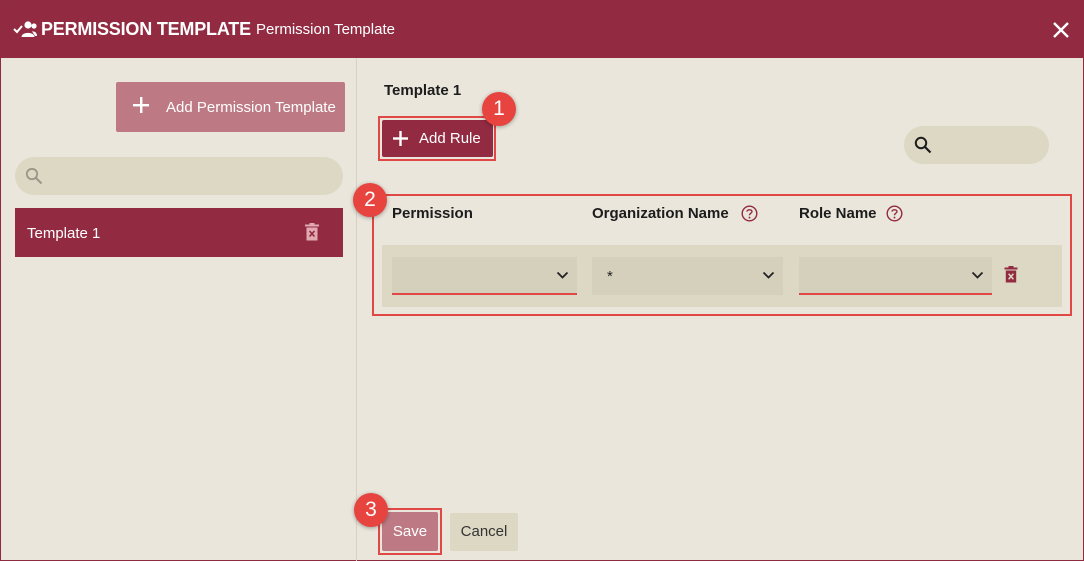 This screenshot has height=561, width=1084. What do you see at coordinates (371, 510) in the screenshot?
I see `step-badge-3: 3` at bounding box center [371, 510].